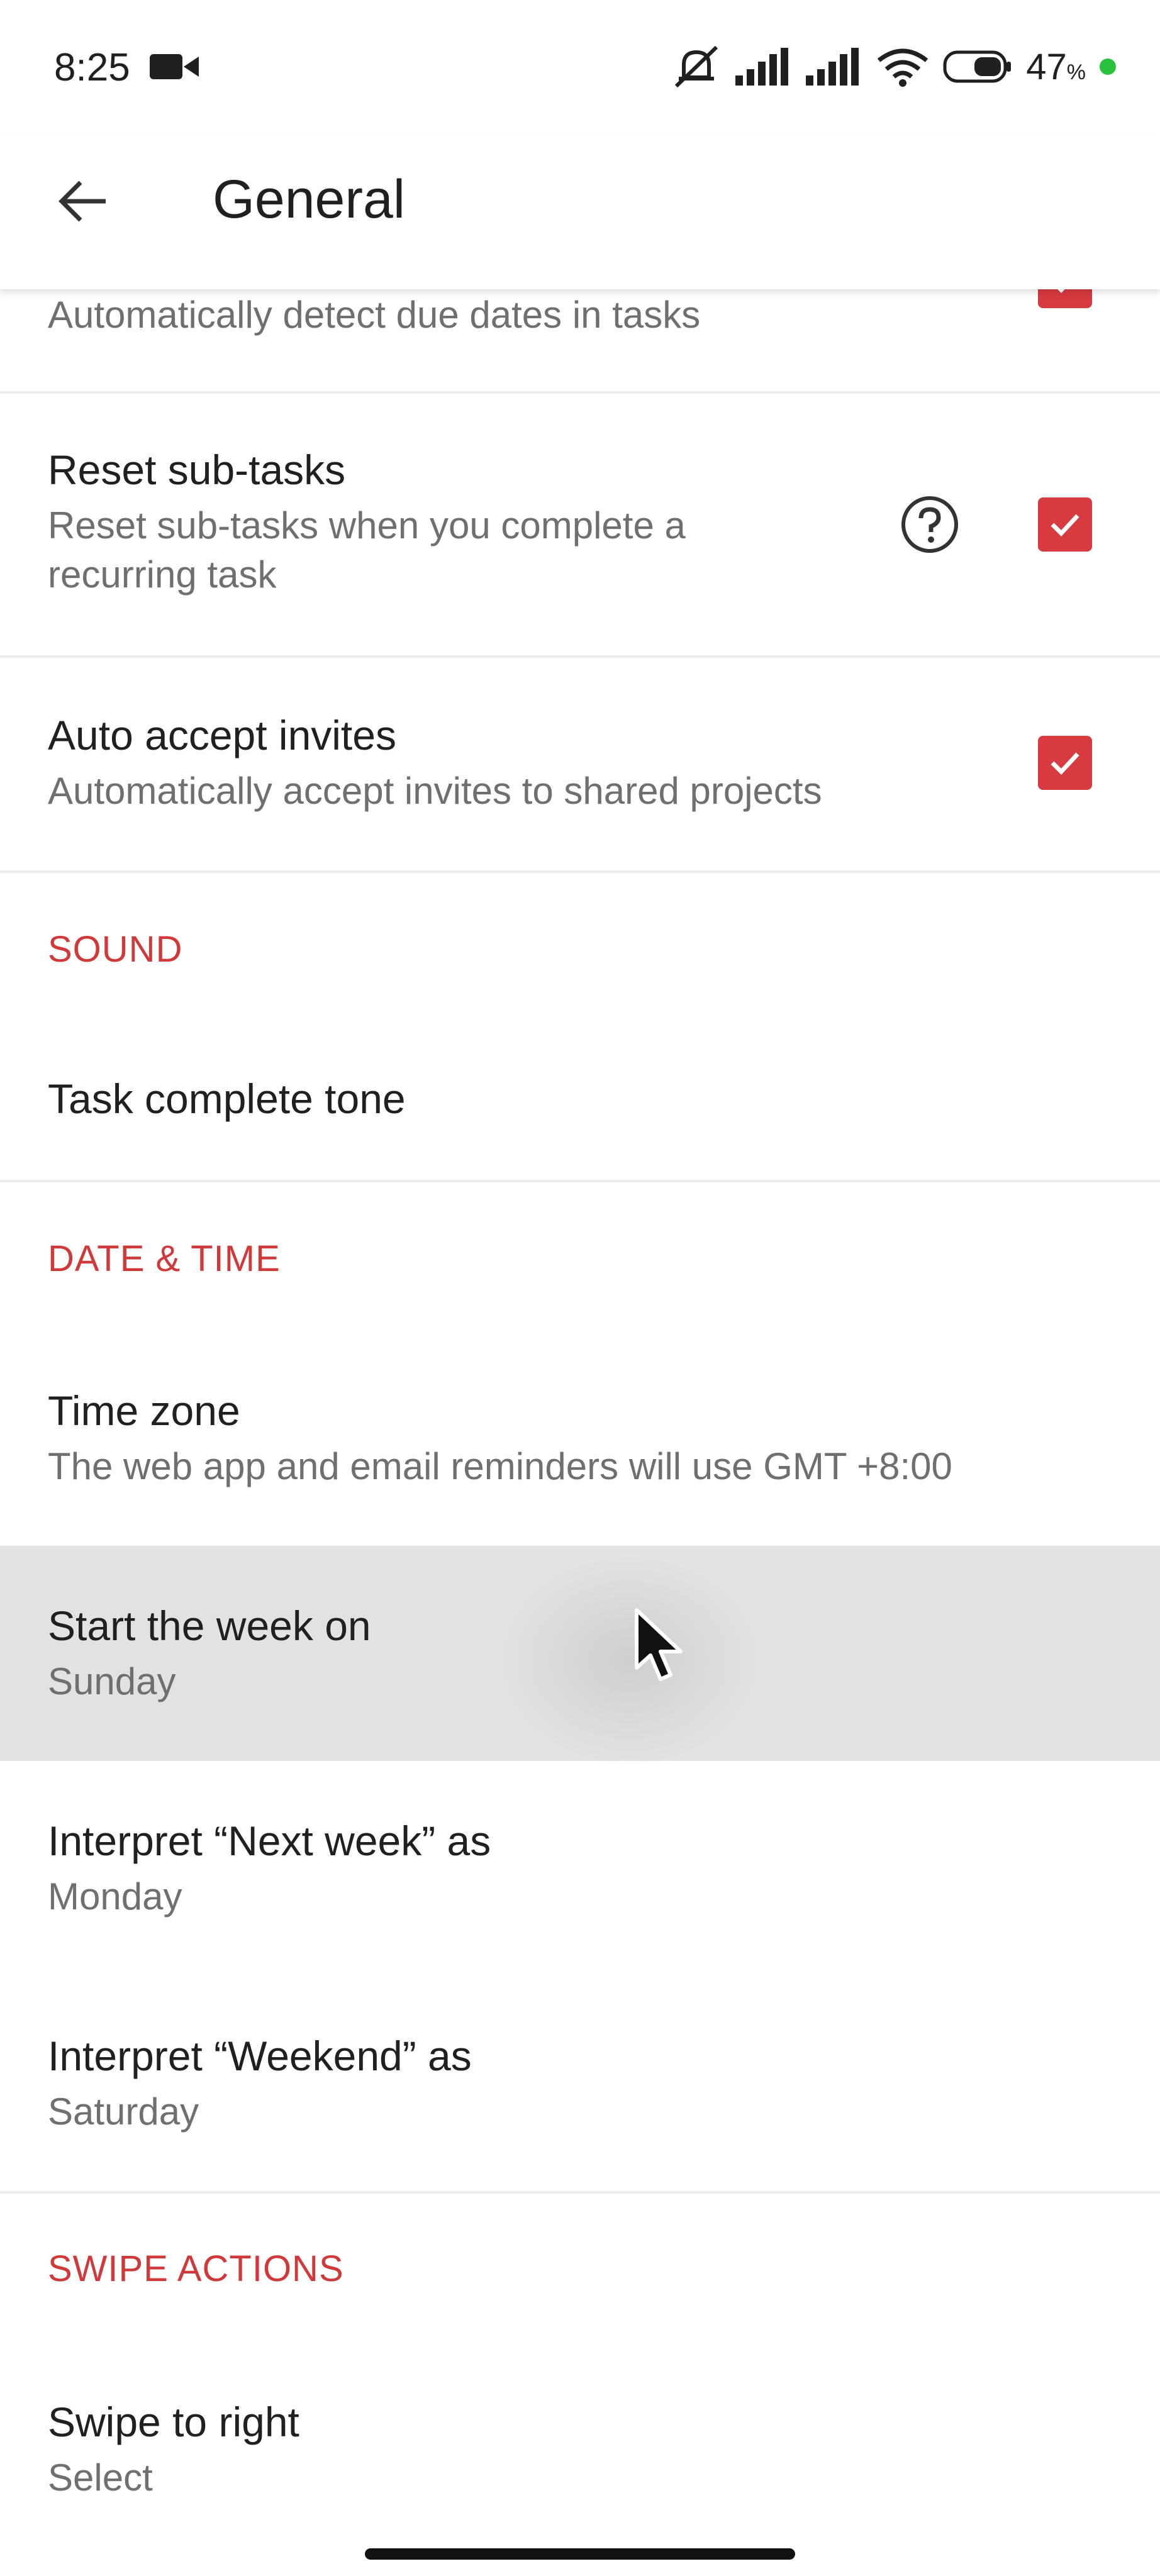 This screenshot has width=1160, height=2576. What do you see at coordinates (580, 2453) in the screenshot?
I see `swipe-right-row: Swipe to right Select` at bounding box center [580, 2453].